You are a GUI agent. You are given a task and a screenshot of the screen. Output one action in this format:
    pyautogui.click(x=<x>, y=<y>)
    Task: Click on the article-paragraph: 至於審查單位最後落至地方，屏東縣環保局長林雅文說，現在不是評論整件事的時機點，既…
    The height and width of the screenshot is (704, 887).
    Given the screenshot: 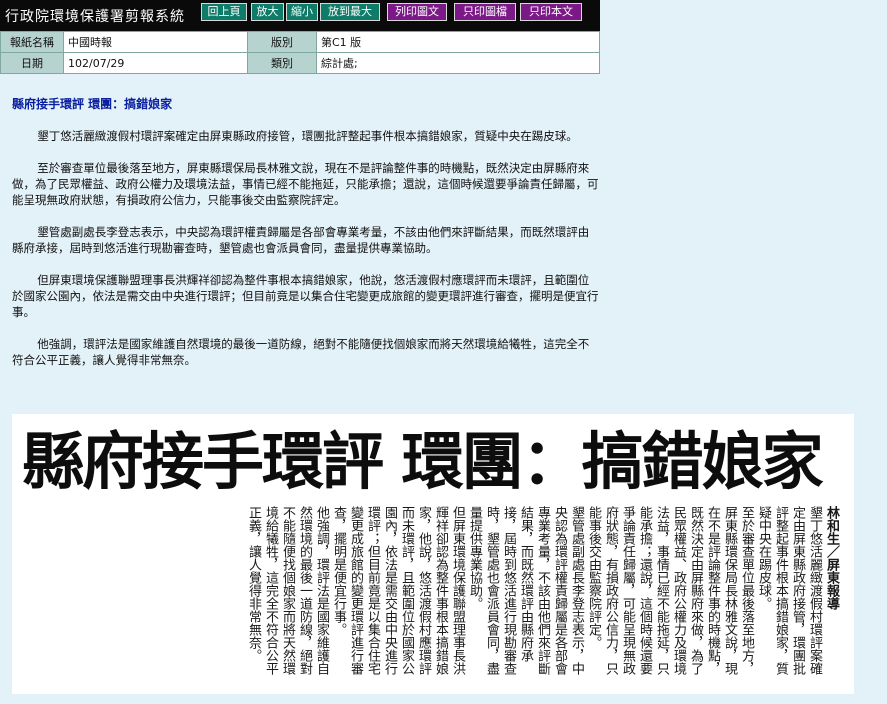 What is the action you would take?
    pyautogui.click(x=305, y=184)
    